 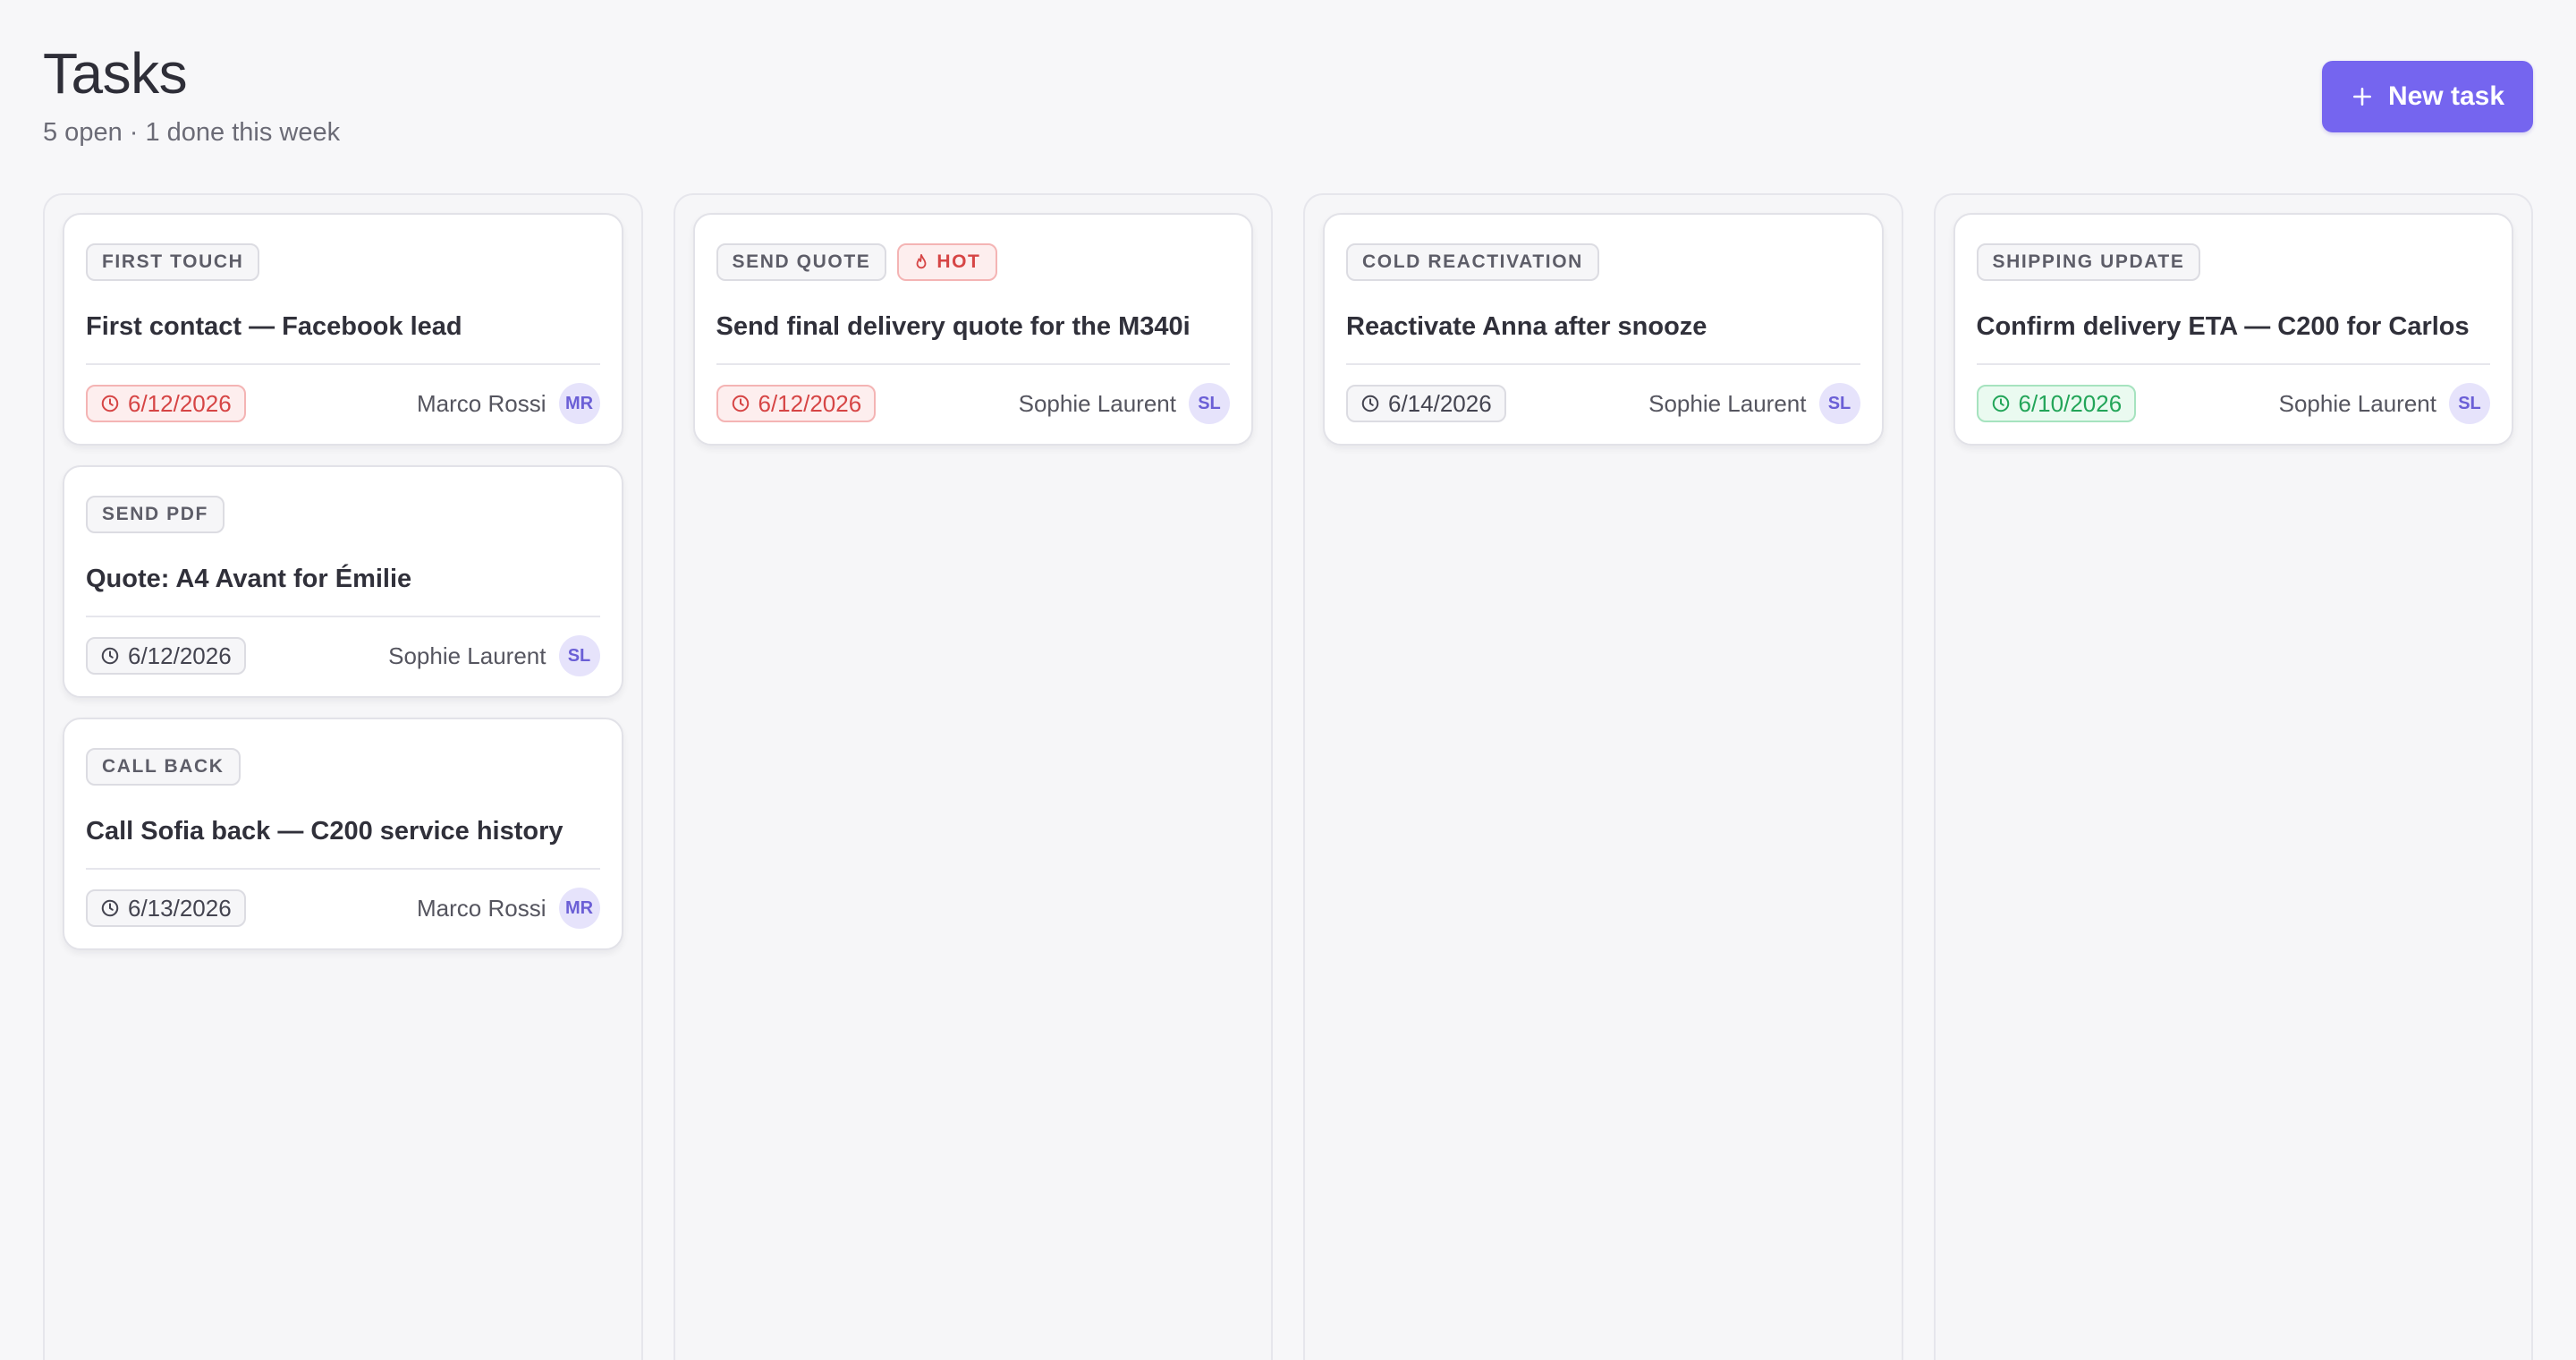 I want to click on task-type-tag: SEND PDF, so click(x=155, y=514).